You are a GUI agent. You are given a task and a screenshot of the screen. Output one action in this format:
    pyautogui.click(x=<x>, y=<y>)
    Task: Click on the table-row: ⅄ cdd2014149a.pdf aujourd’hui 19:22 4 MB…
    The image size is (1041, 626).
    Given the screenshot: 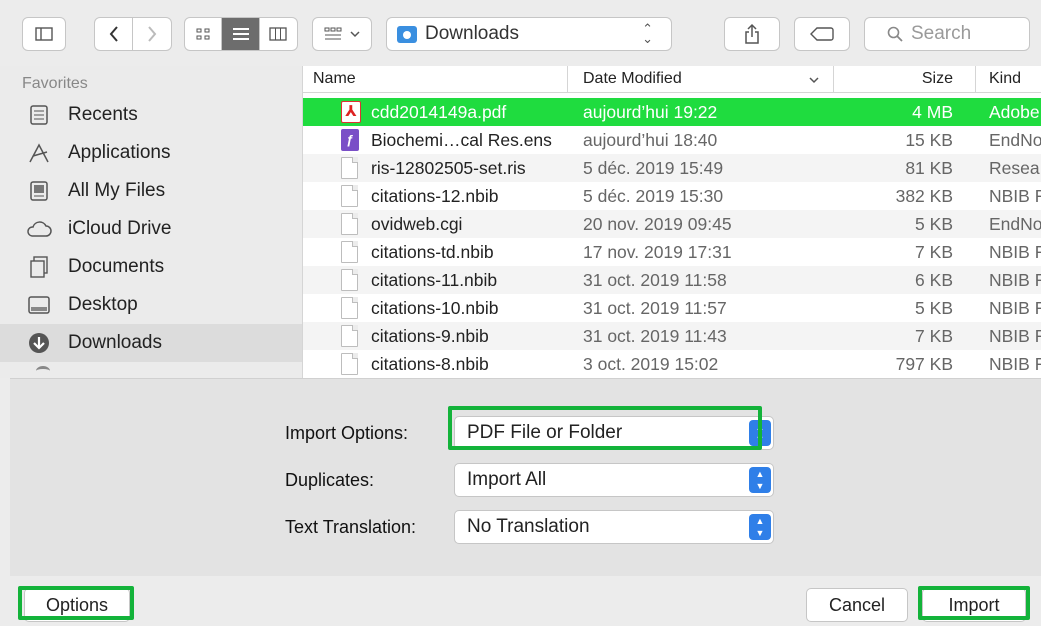 What is the action you would take?
    pyautogui.click(x=672, y=112)
    